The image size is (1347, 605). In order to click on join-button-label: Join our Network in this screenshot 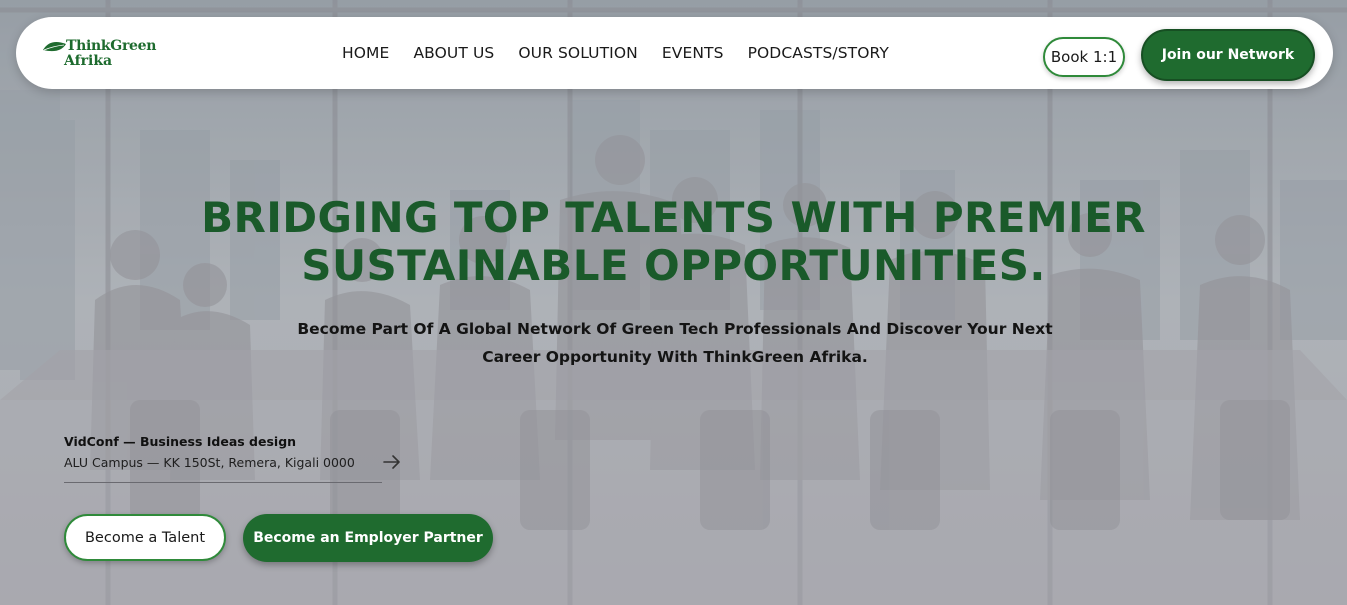, I will do `click(1228, 55)`.